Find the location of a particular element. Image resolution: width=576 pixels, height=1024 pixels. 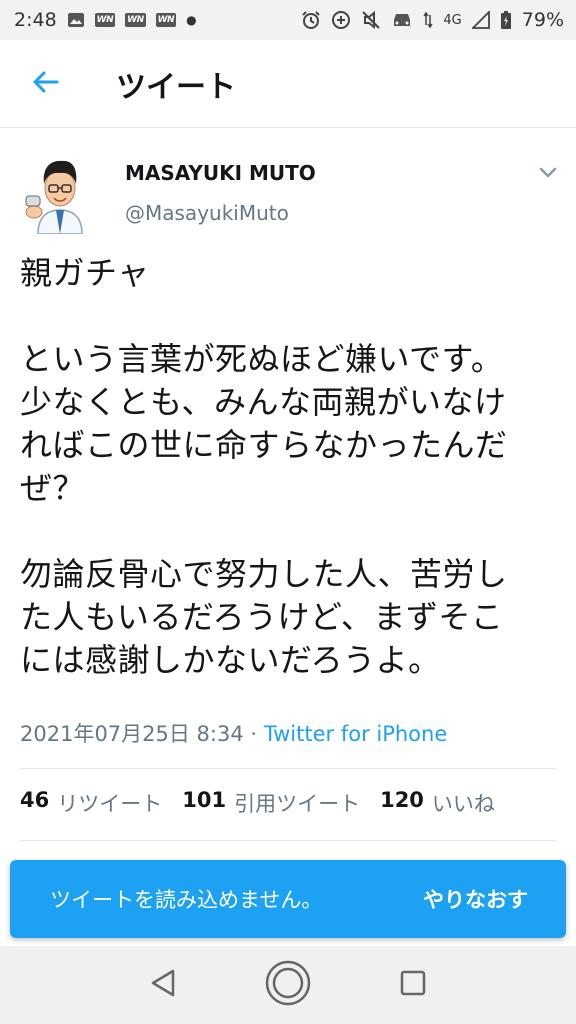

car-icon is located at coordinates (402, 20).